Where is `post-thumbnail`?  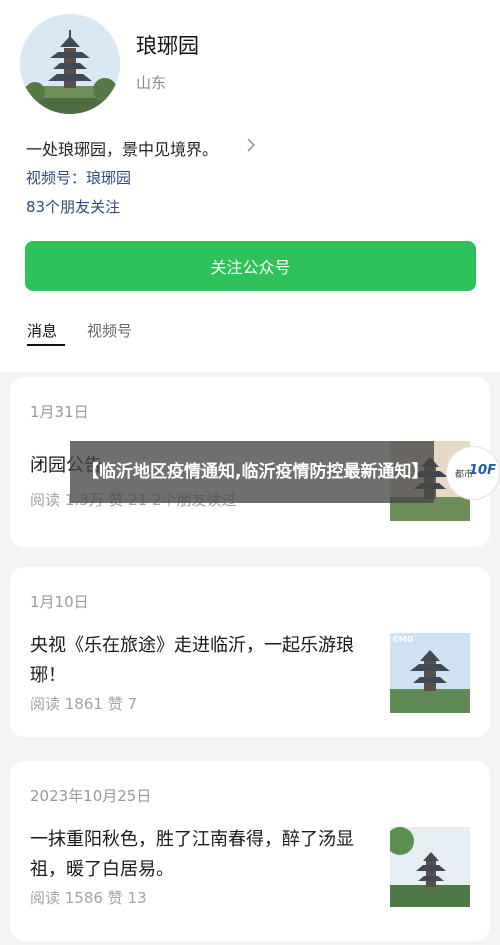 post-thumbnail is located at coordinates (430, 867).